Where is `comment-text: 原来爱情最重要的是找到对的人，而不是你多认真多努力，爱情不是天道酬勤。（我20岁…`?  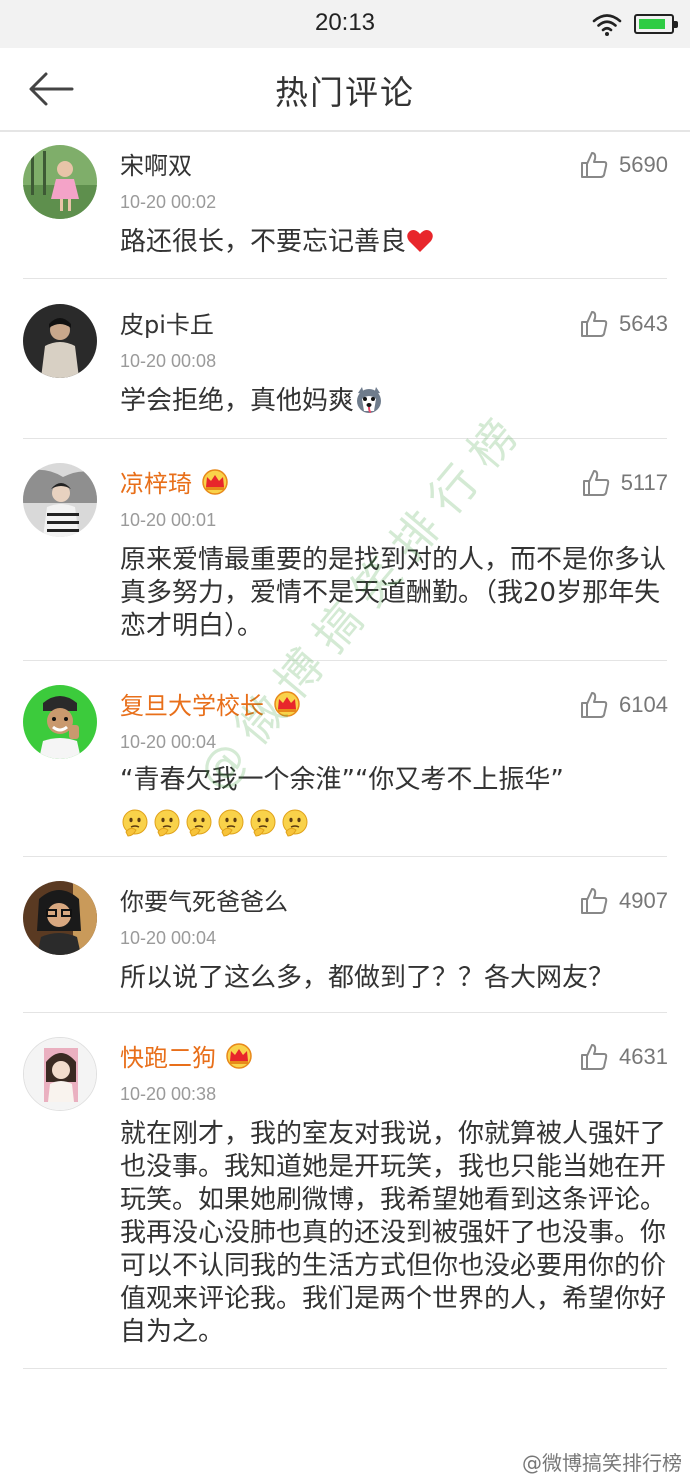 comment-text: 原来爱情最重要的是找到对的人，而不是你多认真多努力，爱情不是天道酬勤。（我20岁… is located at coordinates (393, 593).